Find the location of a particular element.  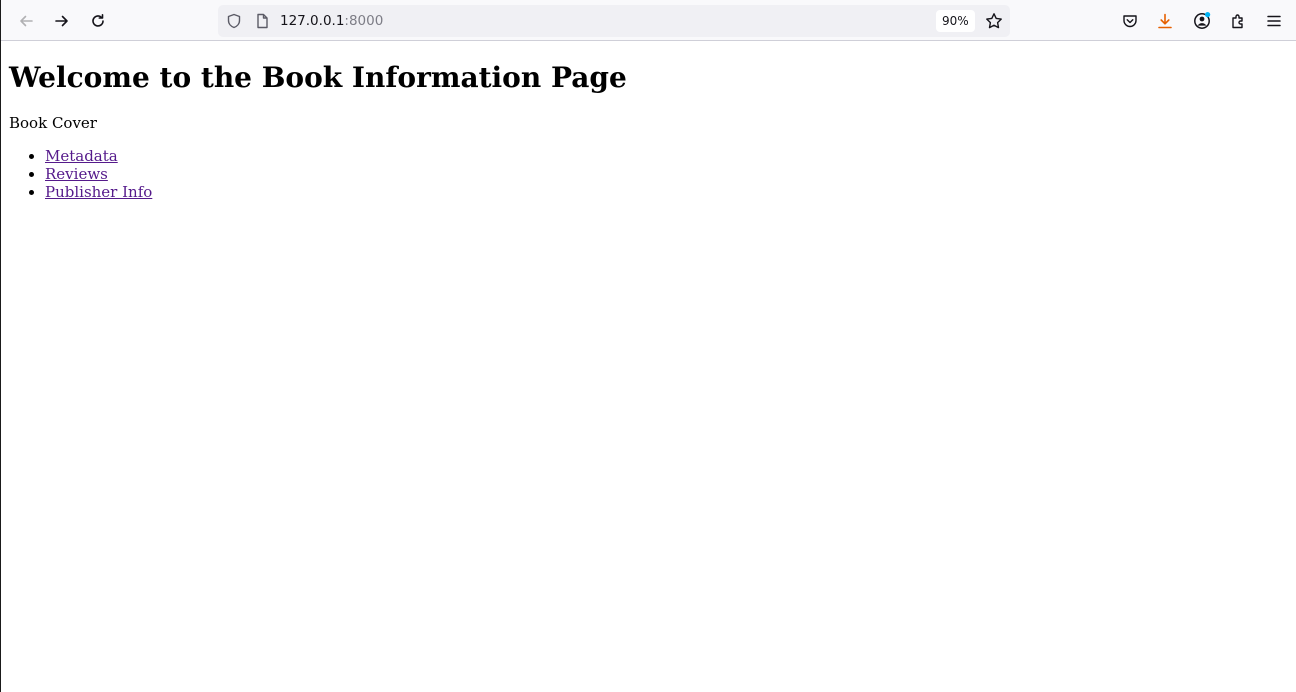

list-item: Reviews is located at coordinates (667, 174).